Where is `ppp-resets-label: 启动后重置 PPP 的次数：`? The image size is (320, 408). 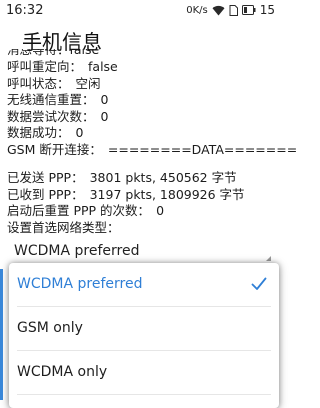
ppp-resets-label: 启动后重置 PPP 的次数： is located at coordinates (79, 210).